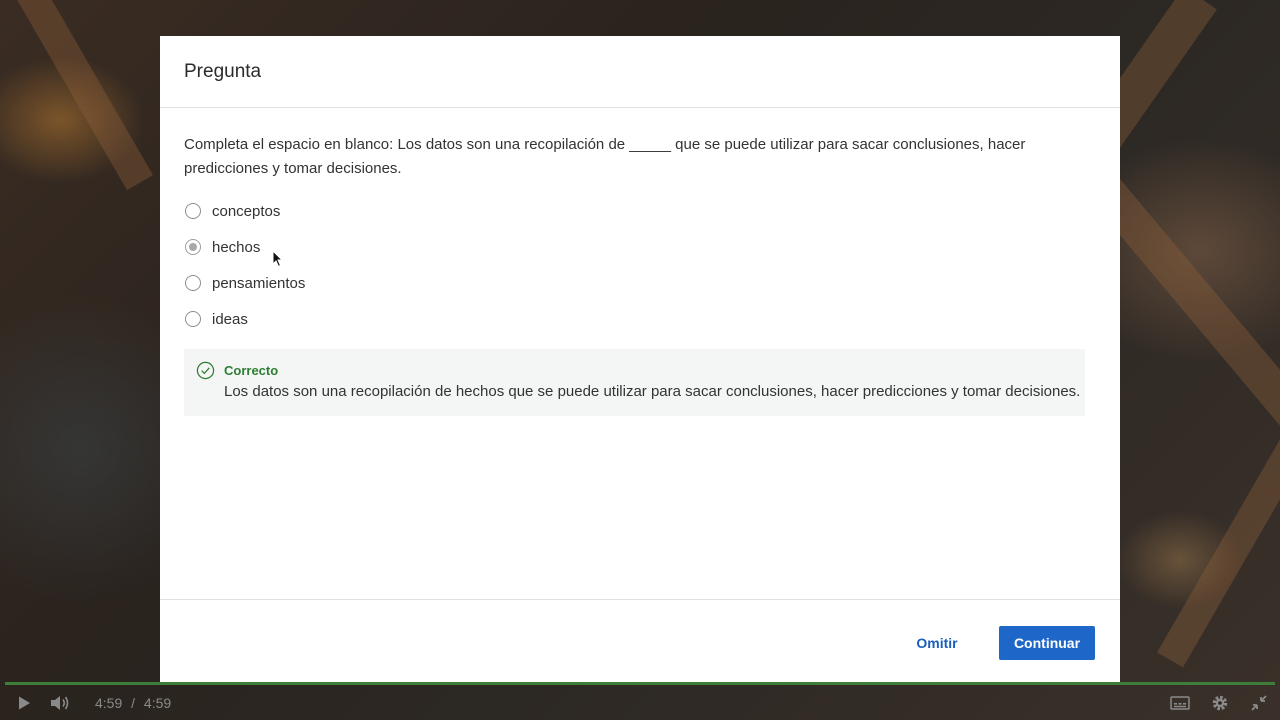 This screenshot has width=1280, height=720. Describe the element at coordinates (193, 247) in the screenshot. I see `radio-button-selected` at that location.